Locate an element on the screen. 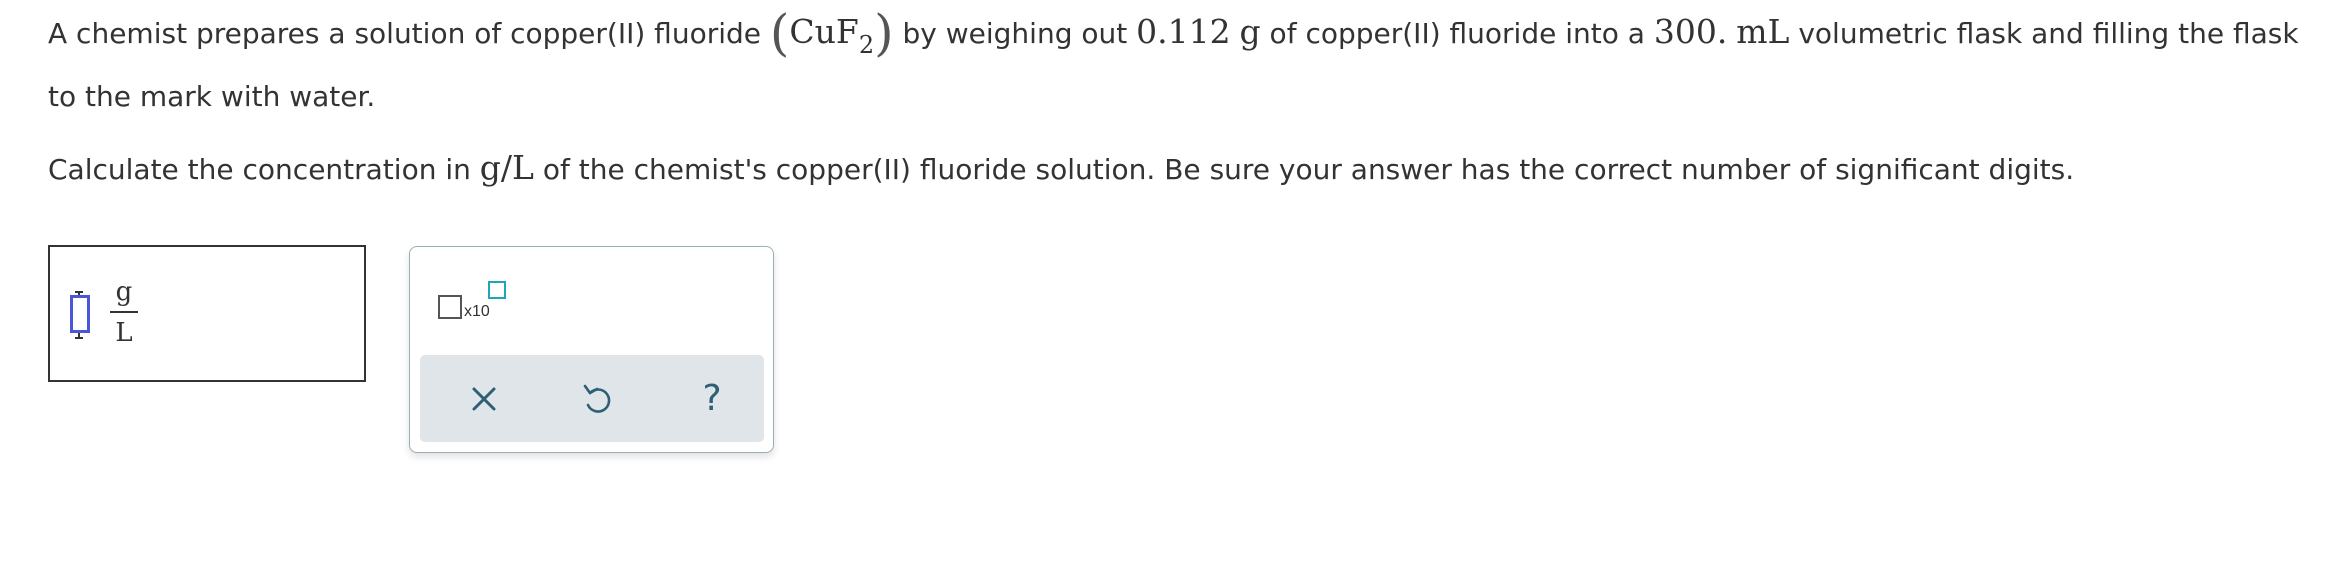  volume-value: 300. is located at coordinates (1690, 31).